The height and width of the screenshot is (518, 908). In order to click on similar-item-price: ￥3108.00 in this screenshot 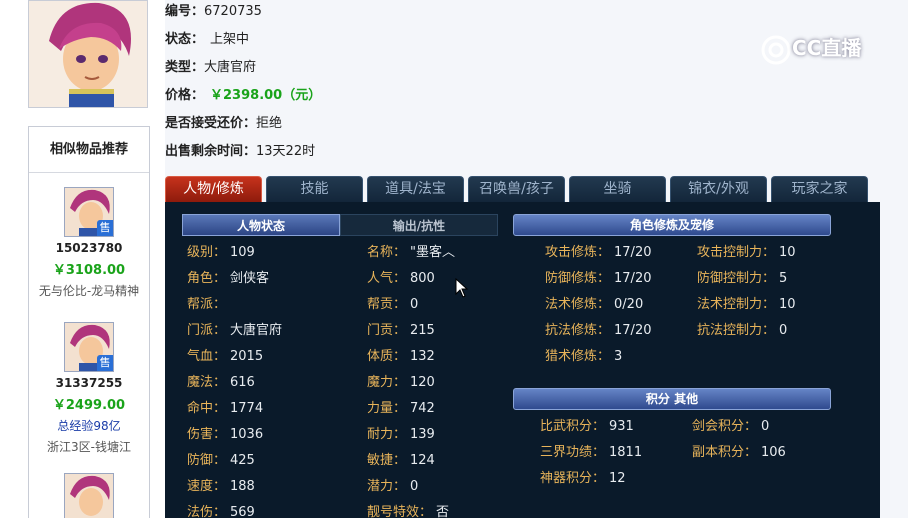, I will do `click(89, 270)`.